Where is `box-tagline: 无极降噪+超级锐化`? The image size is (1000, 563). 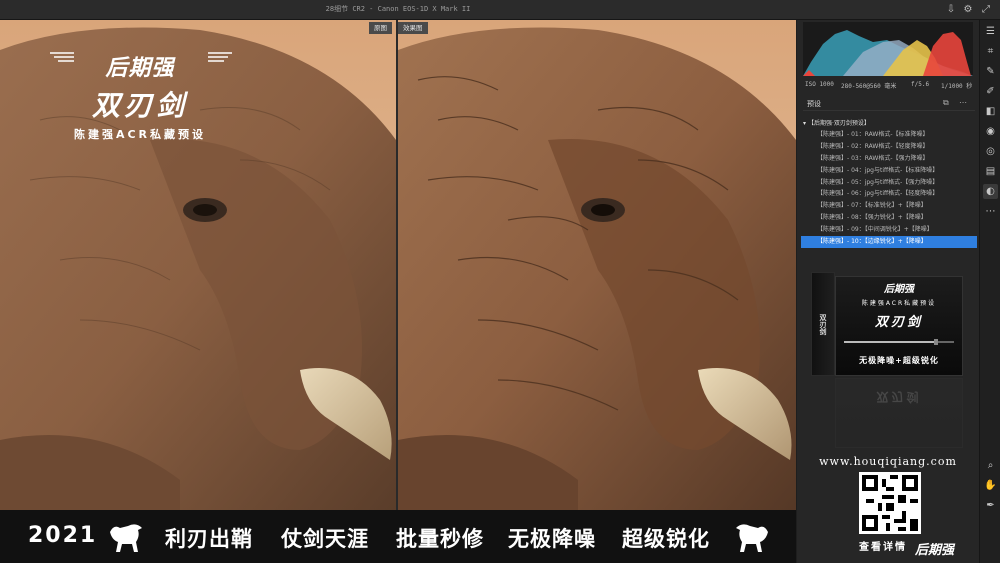
box-tagline: 无极降噪+超级锐化 is located at coordinates (899, 360).